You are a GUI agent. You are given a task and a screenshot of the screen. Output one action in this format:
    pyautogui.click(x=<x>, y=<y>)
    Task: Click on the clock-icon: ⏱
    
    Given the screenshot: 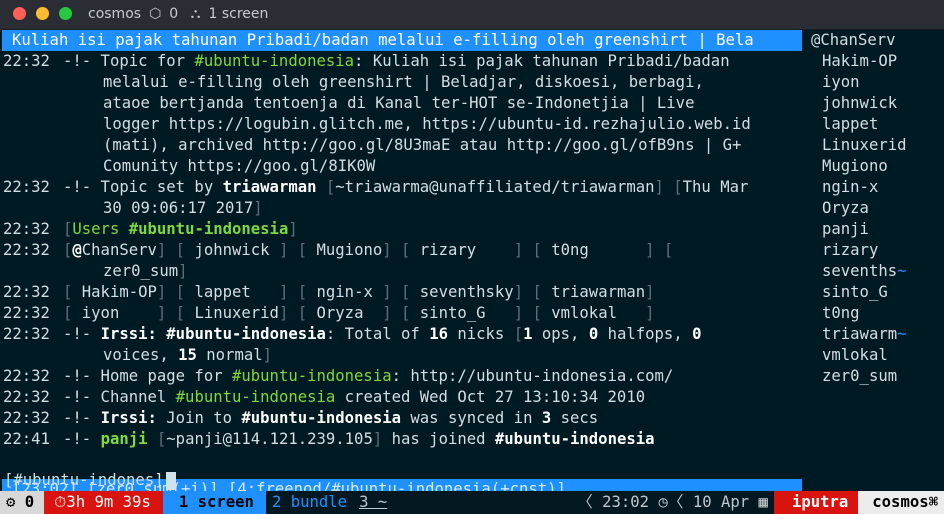 What is the action you would take?
    pyautogui.click(x=60, y=502)
    